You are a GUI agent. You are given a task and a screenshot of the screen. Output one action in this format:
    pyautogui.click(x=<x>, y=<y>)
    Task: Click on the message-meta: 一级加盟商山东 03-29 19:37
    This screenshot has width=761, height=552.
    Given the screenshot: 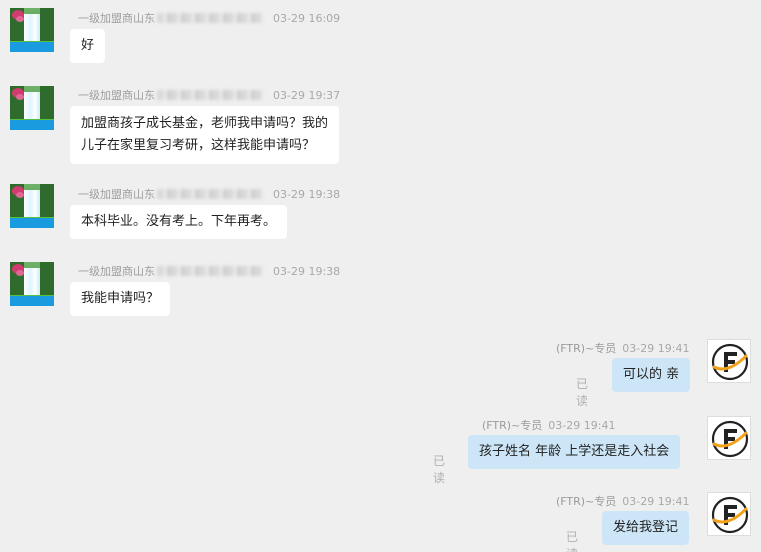 What is the action you would take?
    pyautogui.click(x=209, y=95)
    